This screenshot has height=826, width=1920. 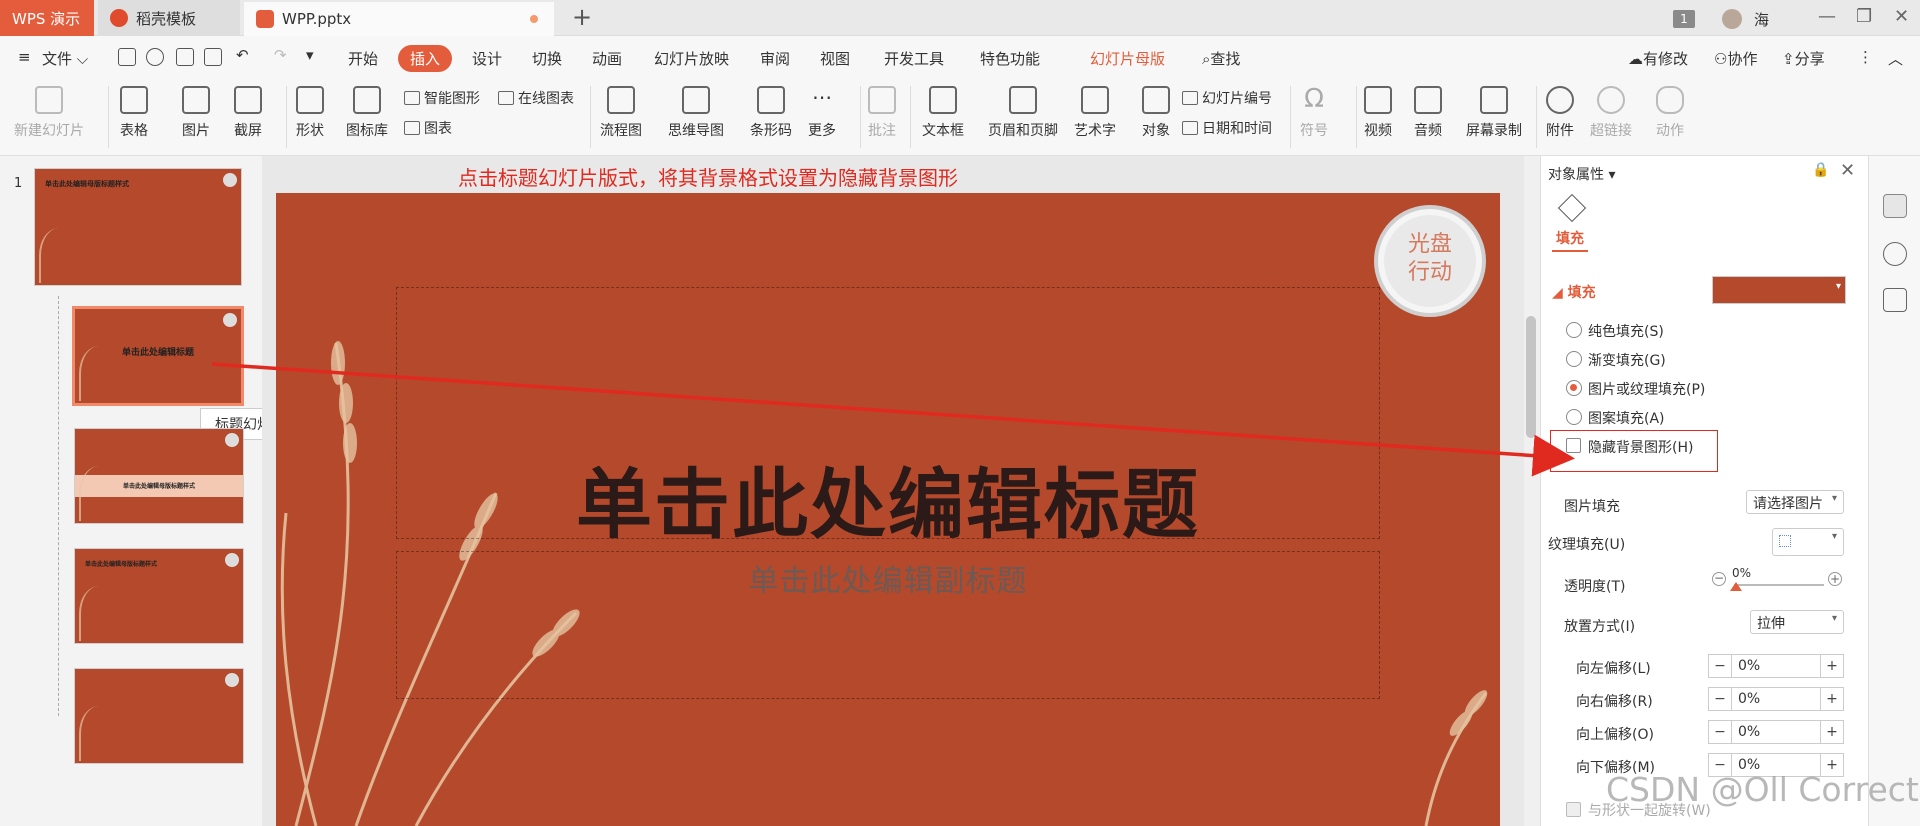 What do you see at coordinates (1779, 290) in the screenshot?
I see `fill-preview-swatch: ▾` at bounding box center [1779, 290].